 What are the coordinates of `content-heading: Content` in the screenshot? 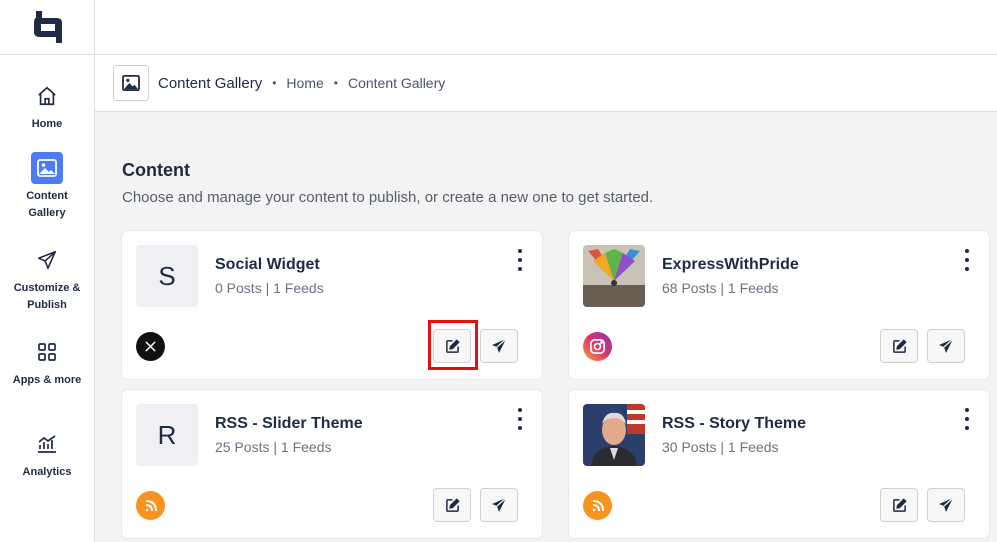 It's located at (156, 170).